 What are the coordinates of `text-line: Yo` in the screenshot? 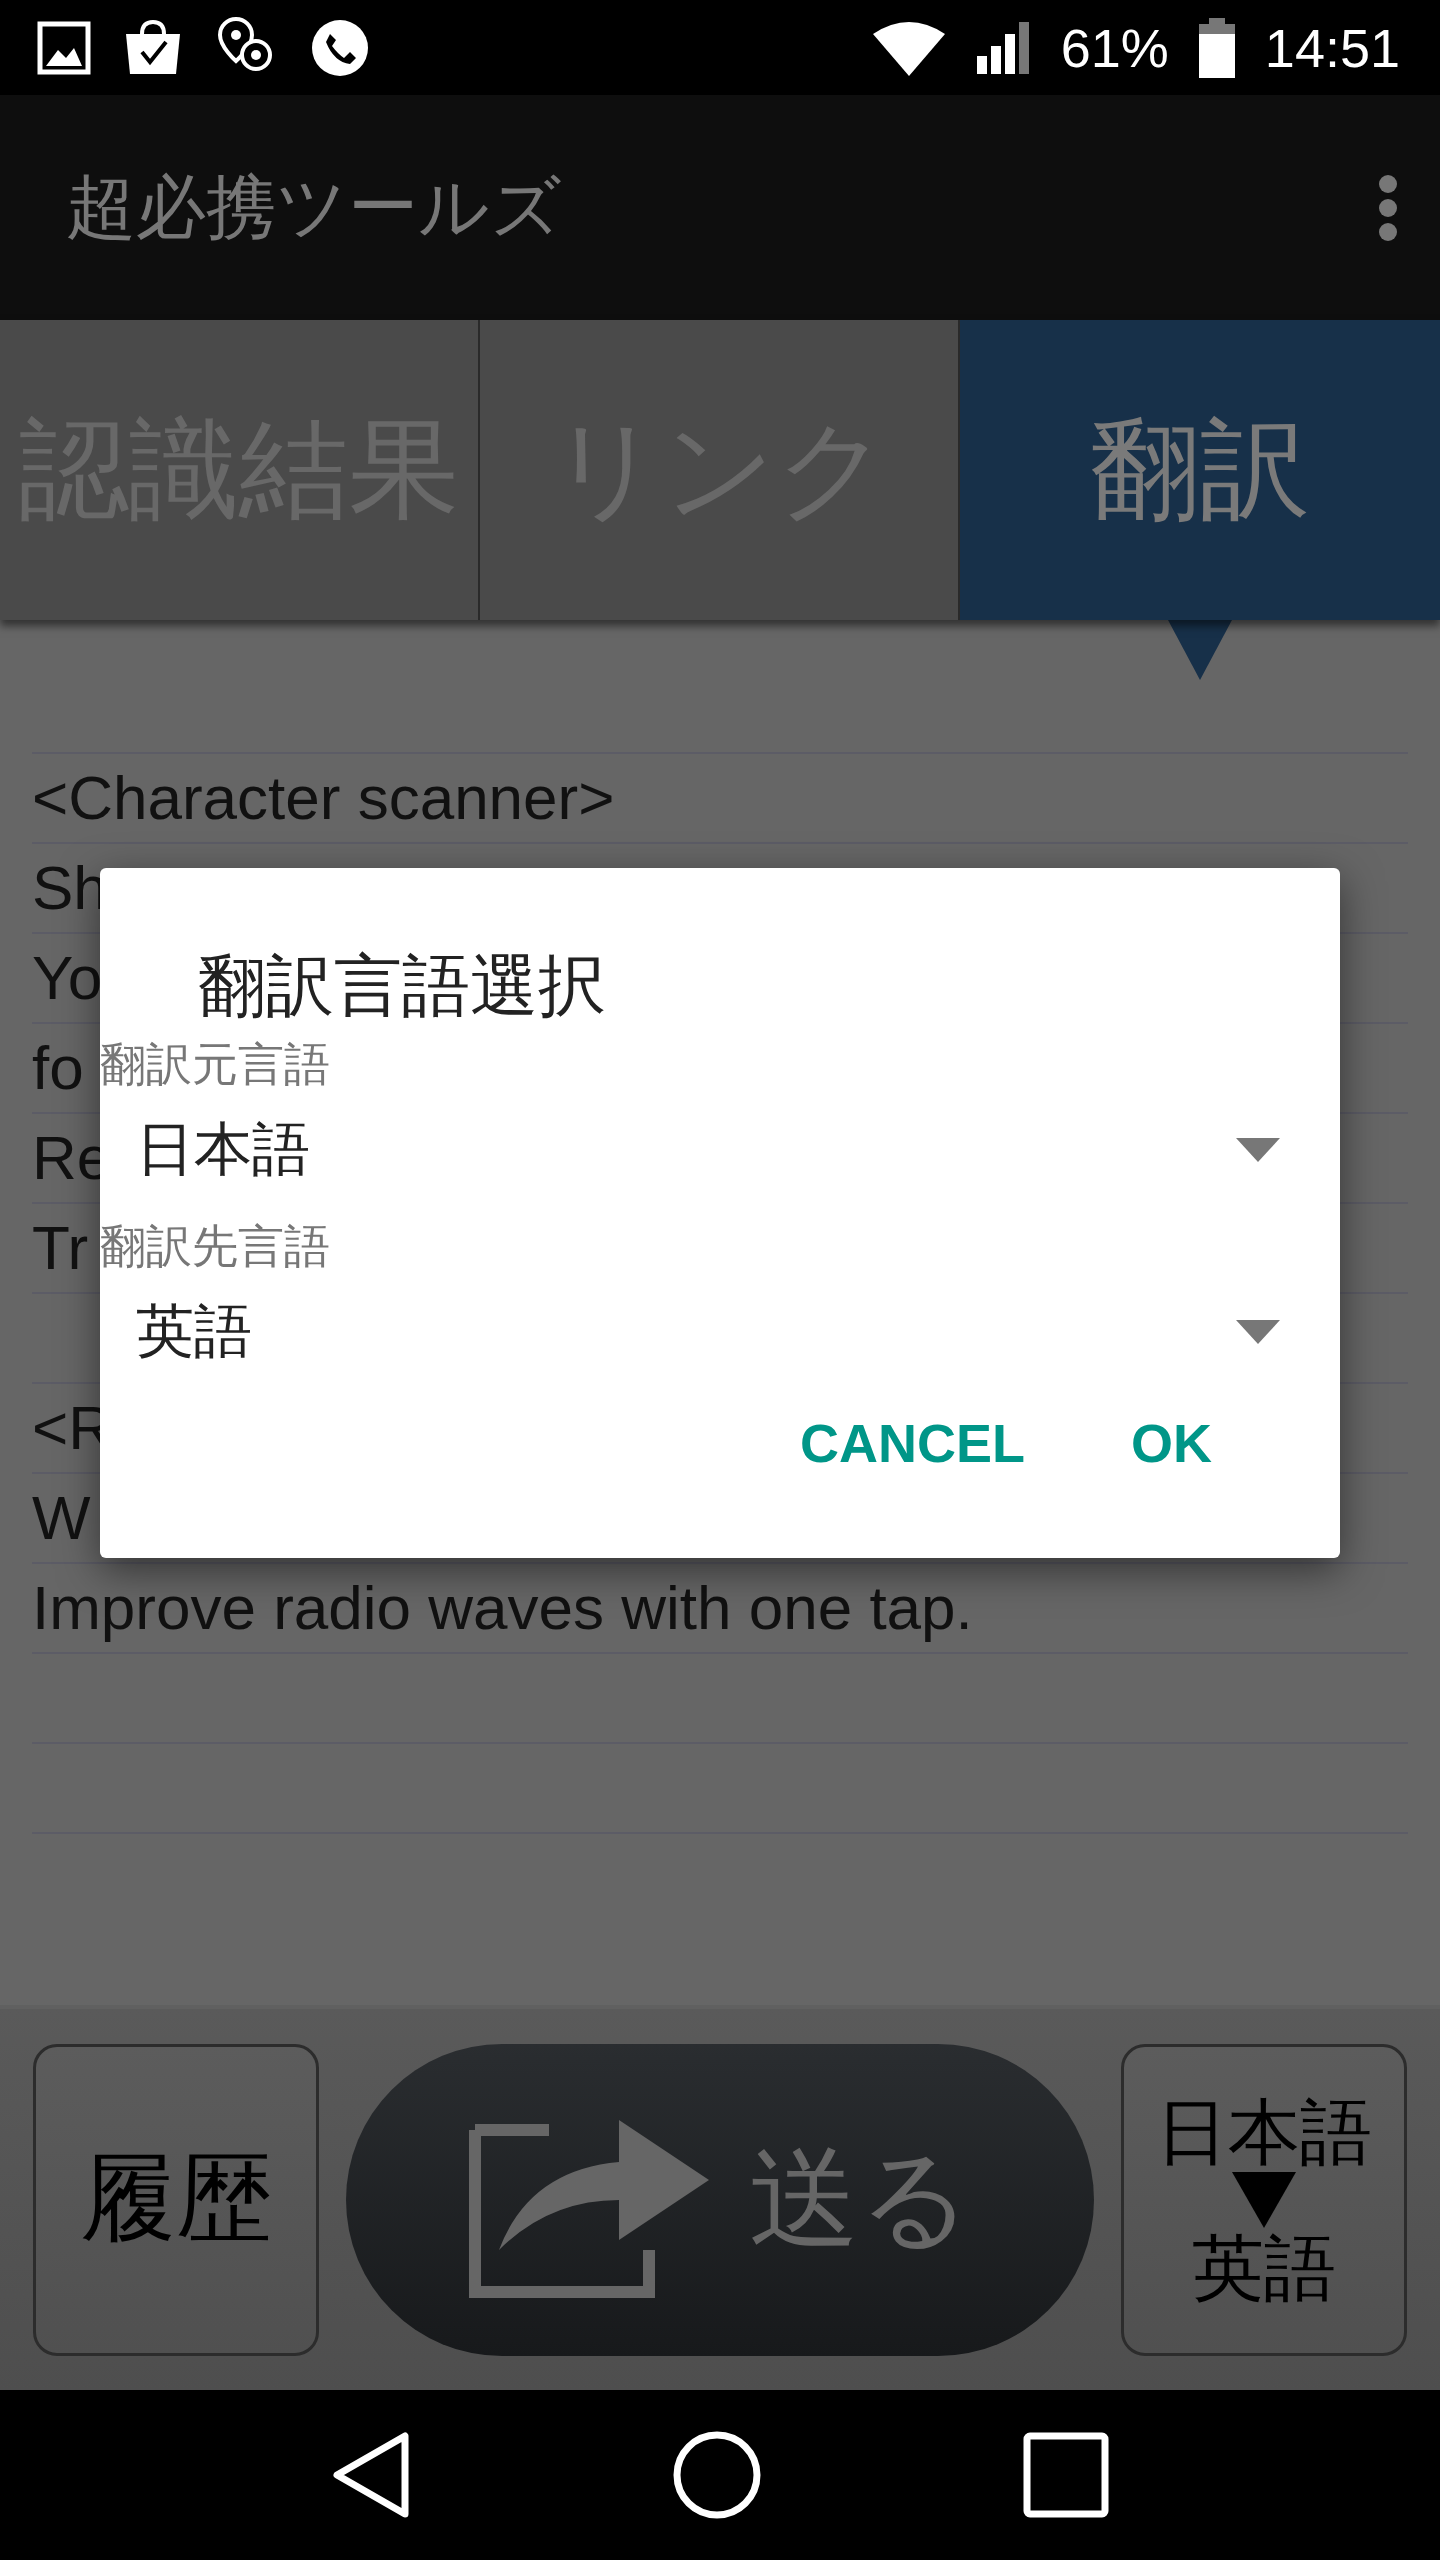 It's located at (67, 977).